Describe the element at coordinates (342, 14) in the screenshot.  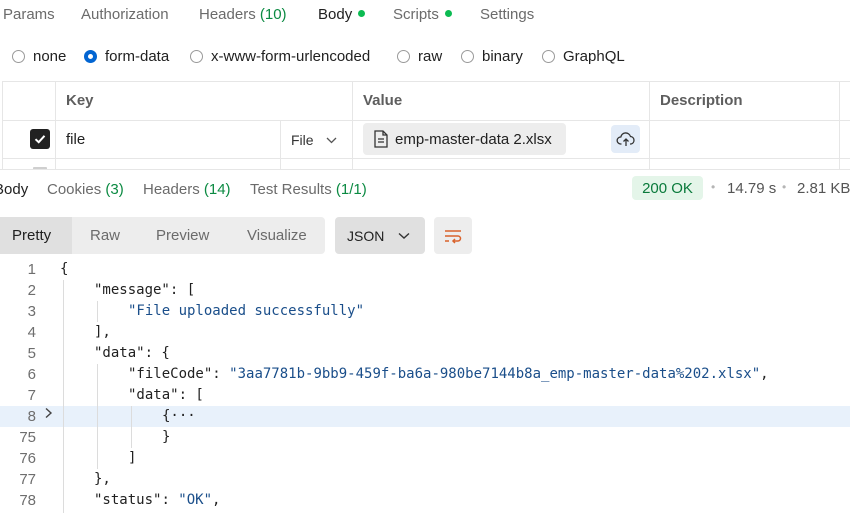
I see `tab-body: Body` at that location.